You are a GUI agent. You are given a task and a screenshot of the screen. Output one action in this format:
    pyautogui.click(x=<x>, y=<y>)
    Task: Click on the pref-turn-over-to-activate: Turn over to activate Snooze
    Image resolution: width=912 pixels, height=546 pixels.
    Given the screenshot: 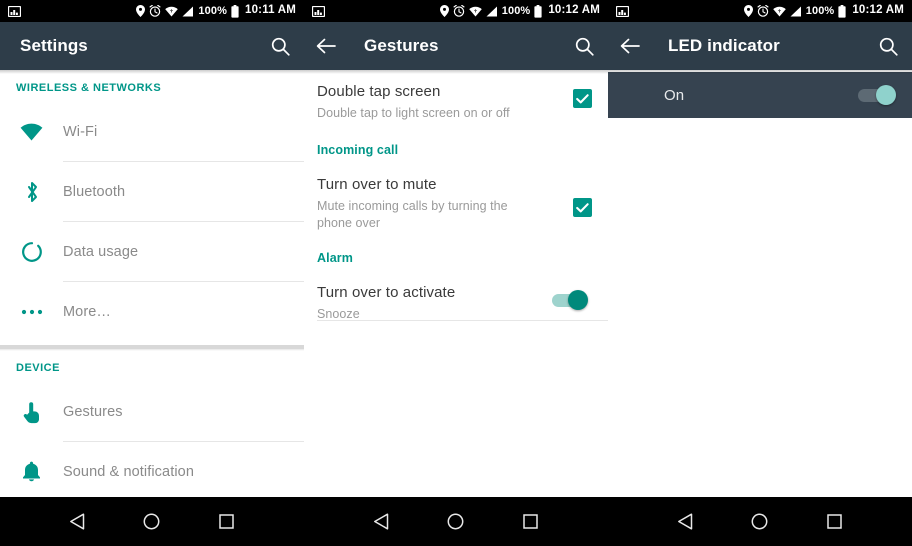 What is the action you would take?
    pyautogui.click(x=456, y=296)
    